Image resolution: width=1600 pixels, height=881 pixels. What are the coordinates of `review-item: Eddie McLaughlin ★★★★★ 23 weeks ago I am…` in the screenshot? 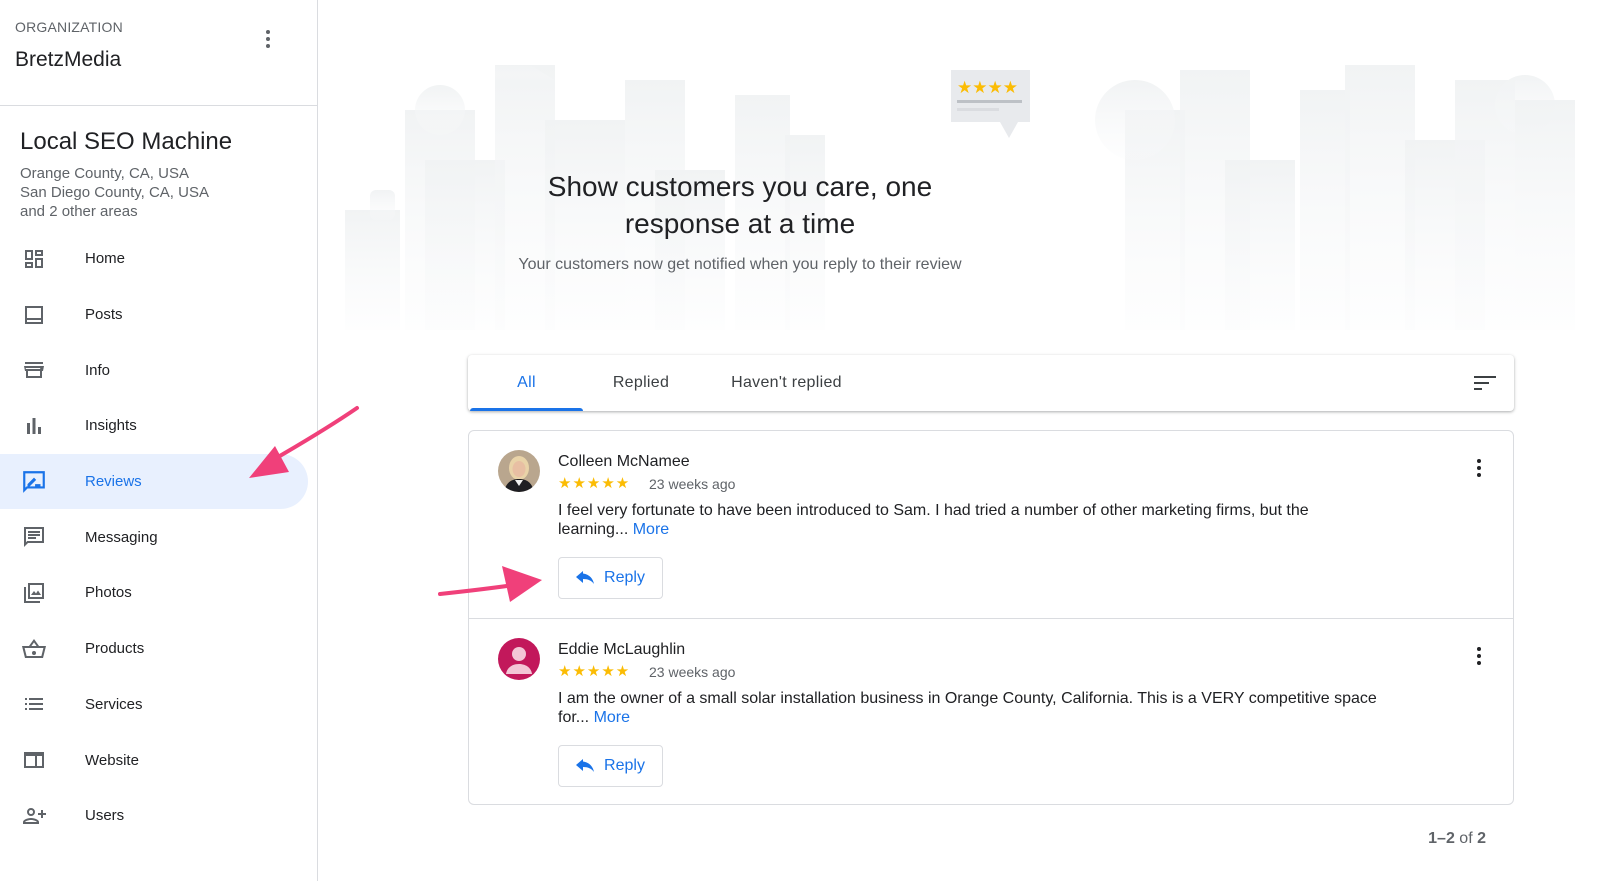 It's located at (991, 711).